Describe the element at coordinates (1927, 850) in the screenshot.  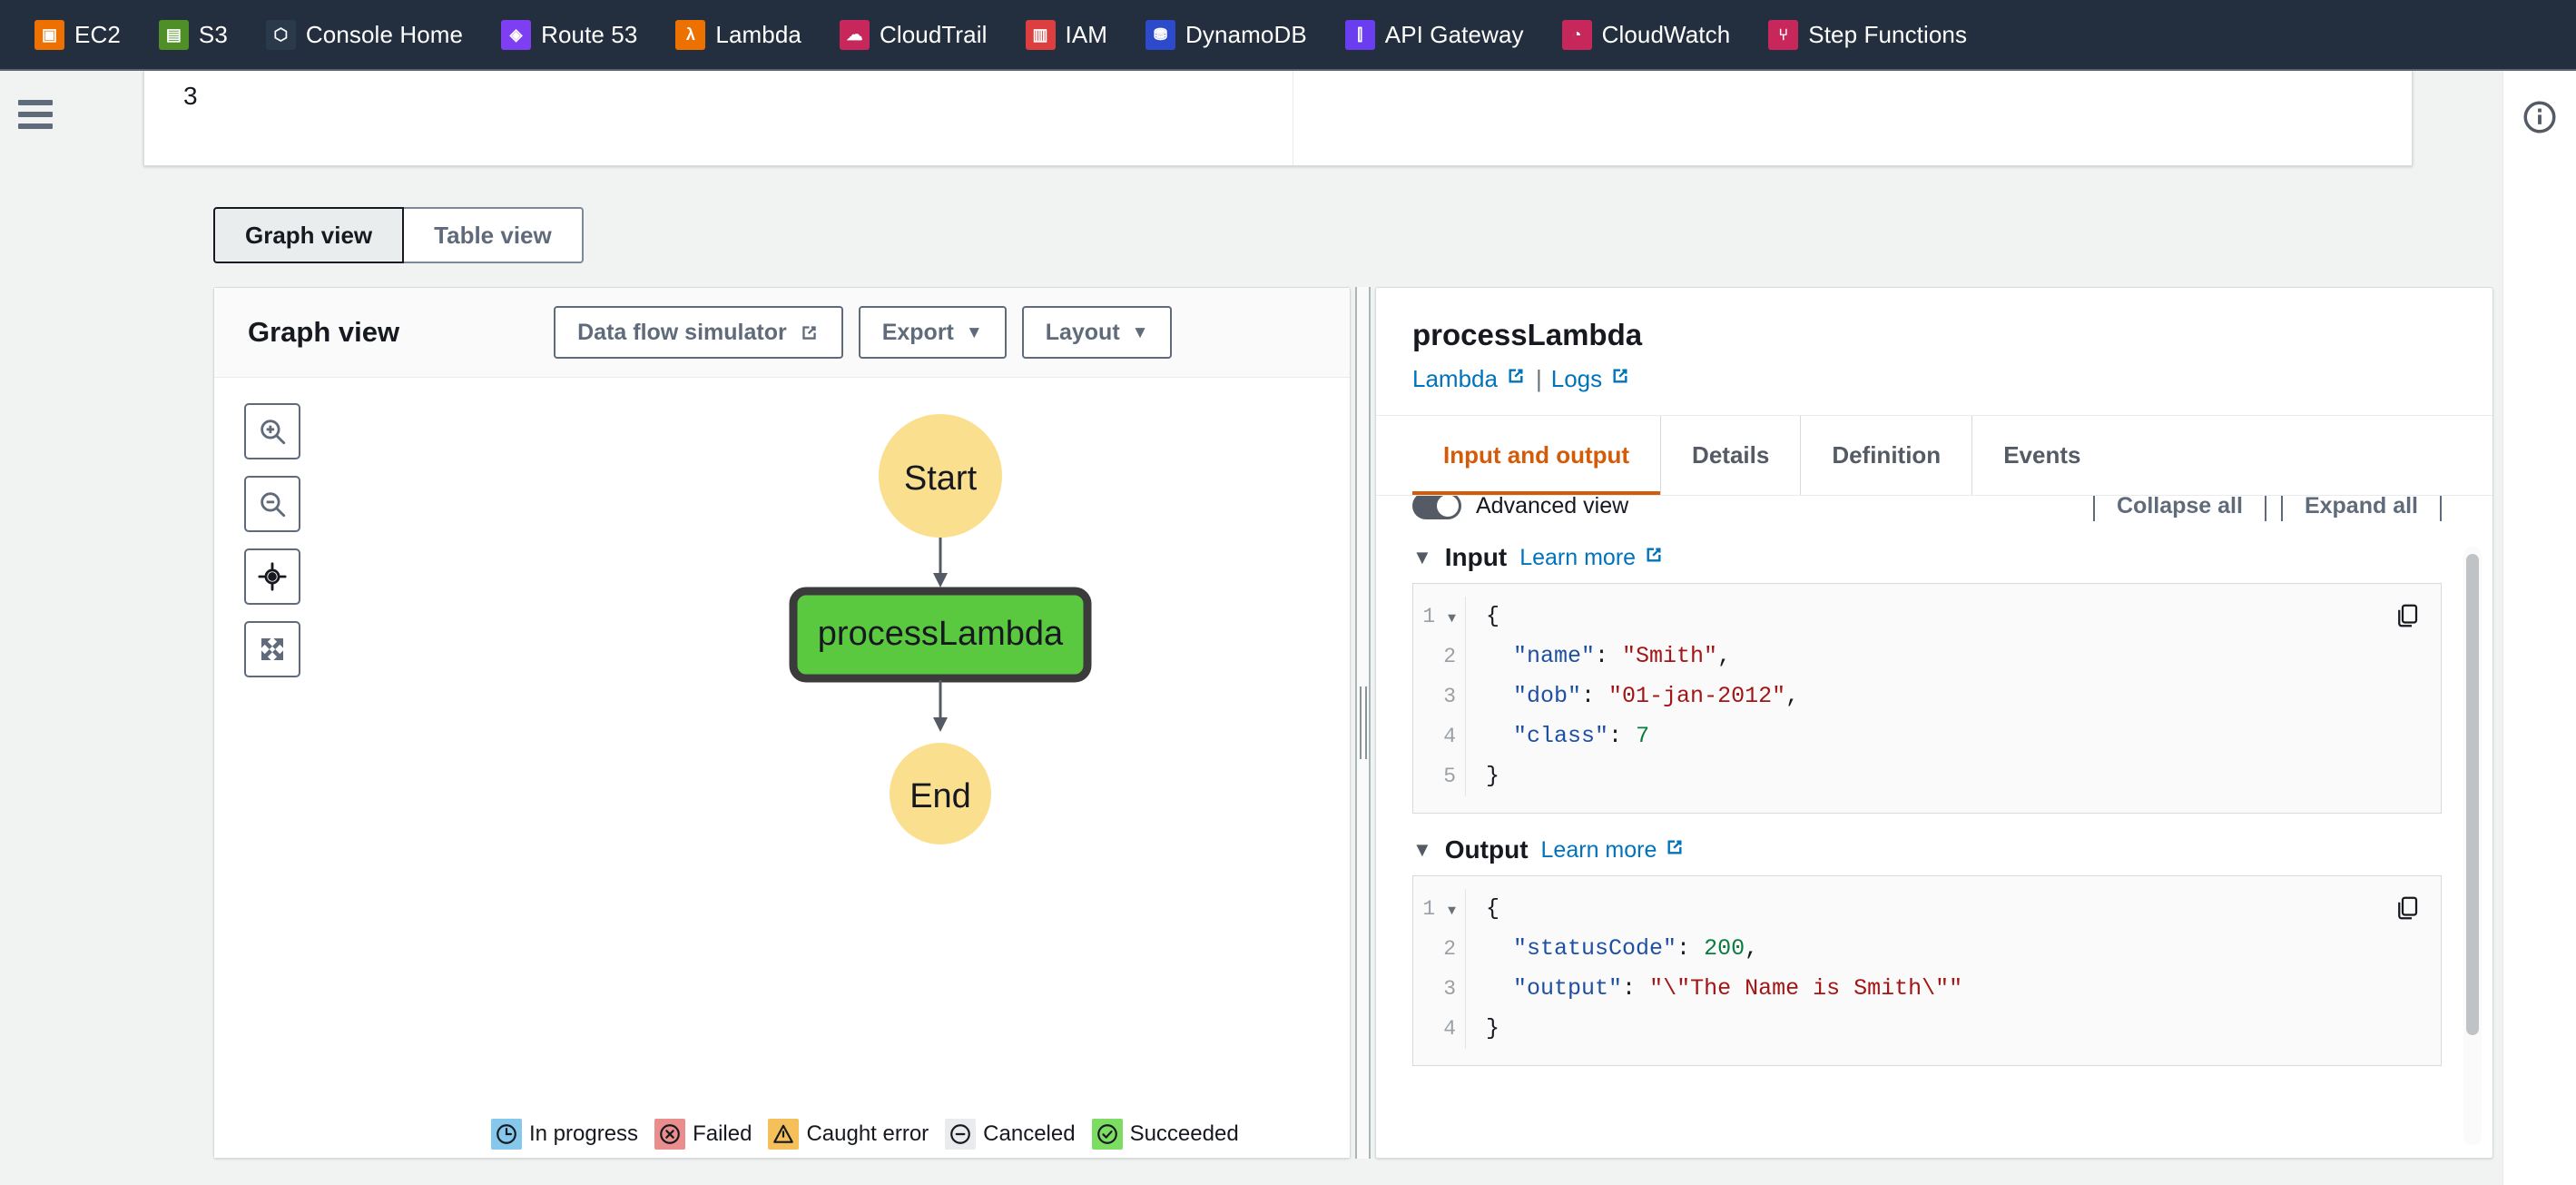
I see `output-section-header: ▼ Output Learn more` at that location.